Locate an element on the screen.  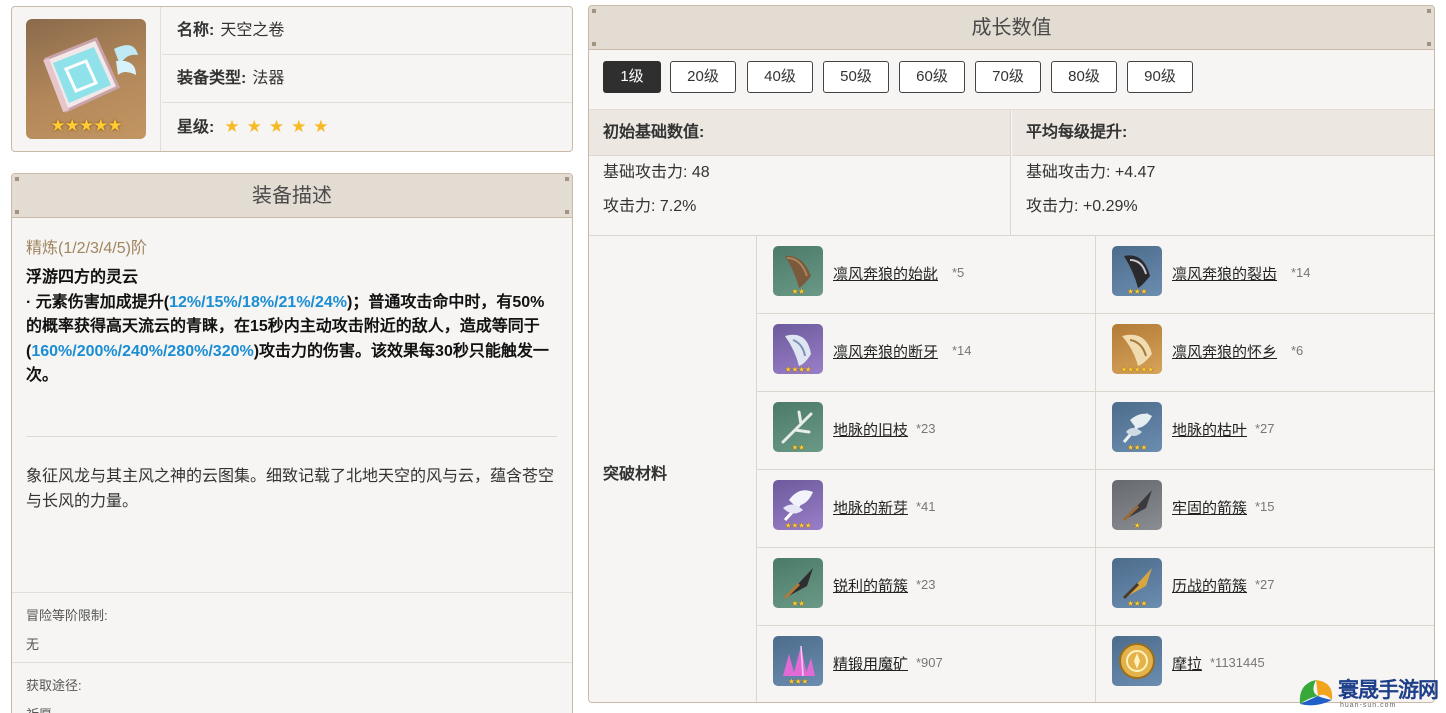
item-type: 法器 is located at coordinates (268, 78).